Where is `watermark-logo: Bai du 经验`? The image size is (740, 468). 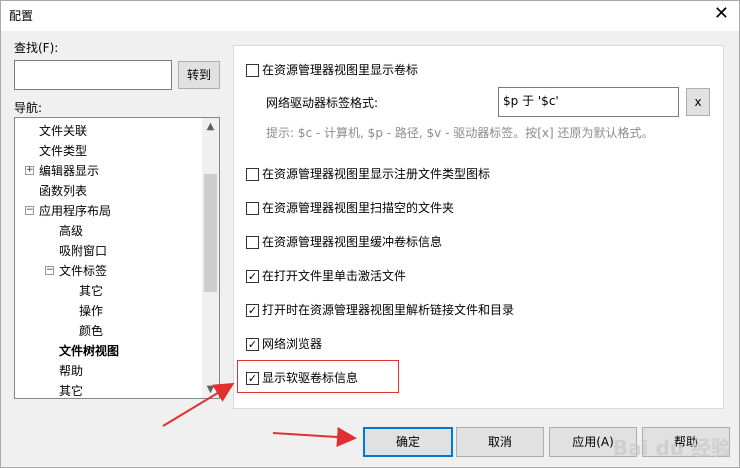
watermark-logo: Bai du 经验 is located at coordinates (671, 448).